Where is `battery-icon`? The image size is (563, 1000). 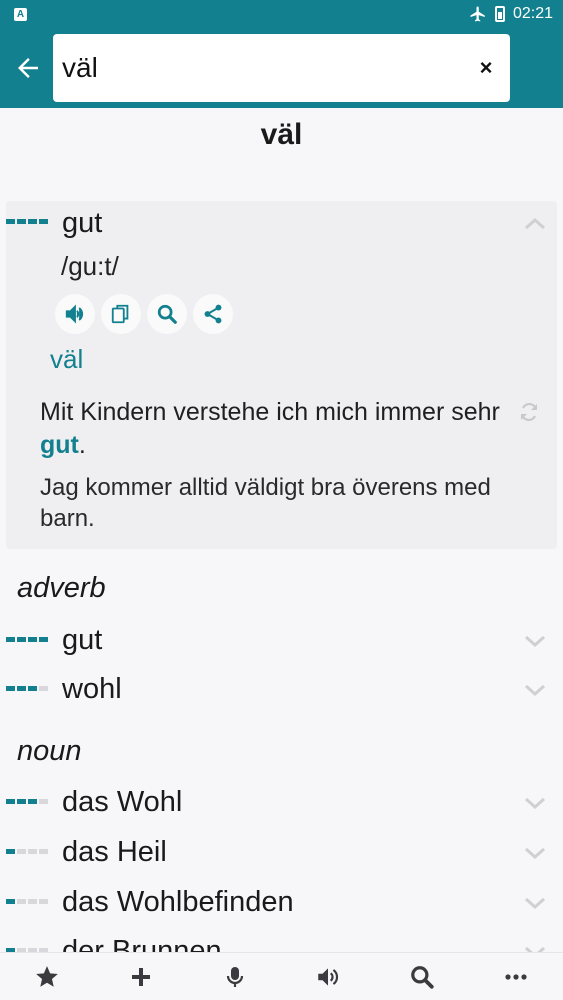 battery-icon is located at coordinates (499, 14).